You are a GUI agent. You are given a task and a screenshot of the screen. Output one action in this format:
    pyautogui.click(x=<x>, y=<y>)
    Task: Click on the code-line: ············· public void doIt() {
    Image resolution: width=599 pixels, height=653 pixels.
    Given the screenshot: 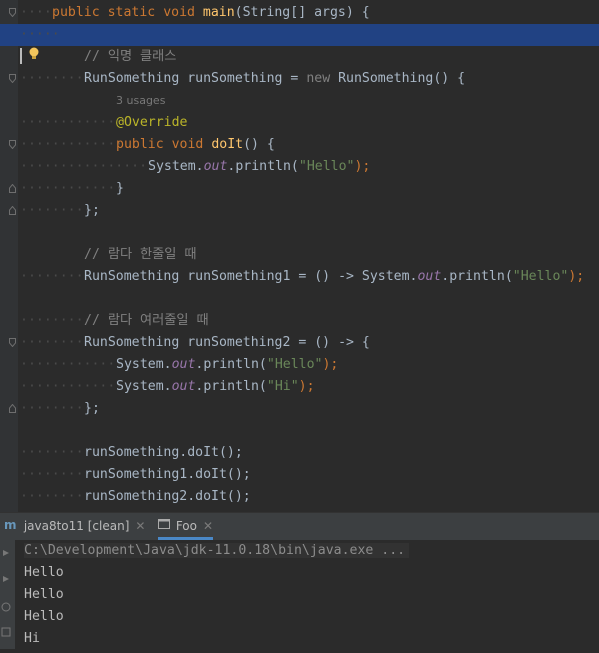 What is the action you would take?
    pyautogui.click(x=299, y=145)
    